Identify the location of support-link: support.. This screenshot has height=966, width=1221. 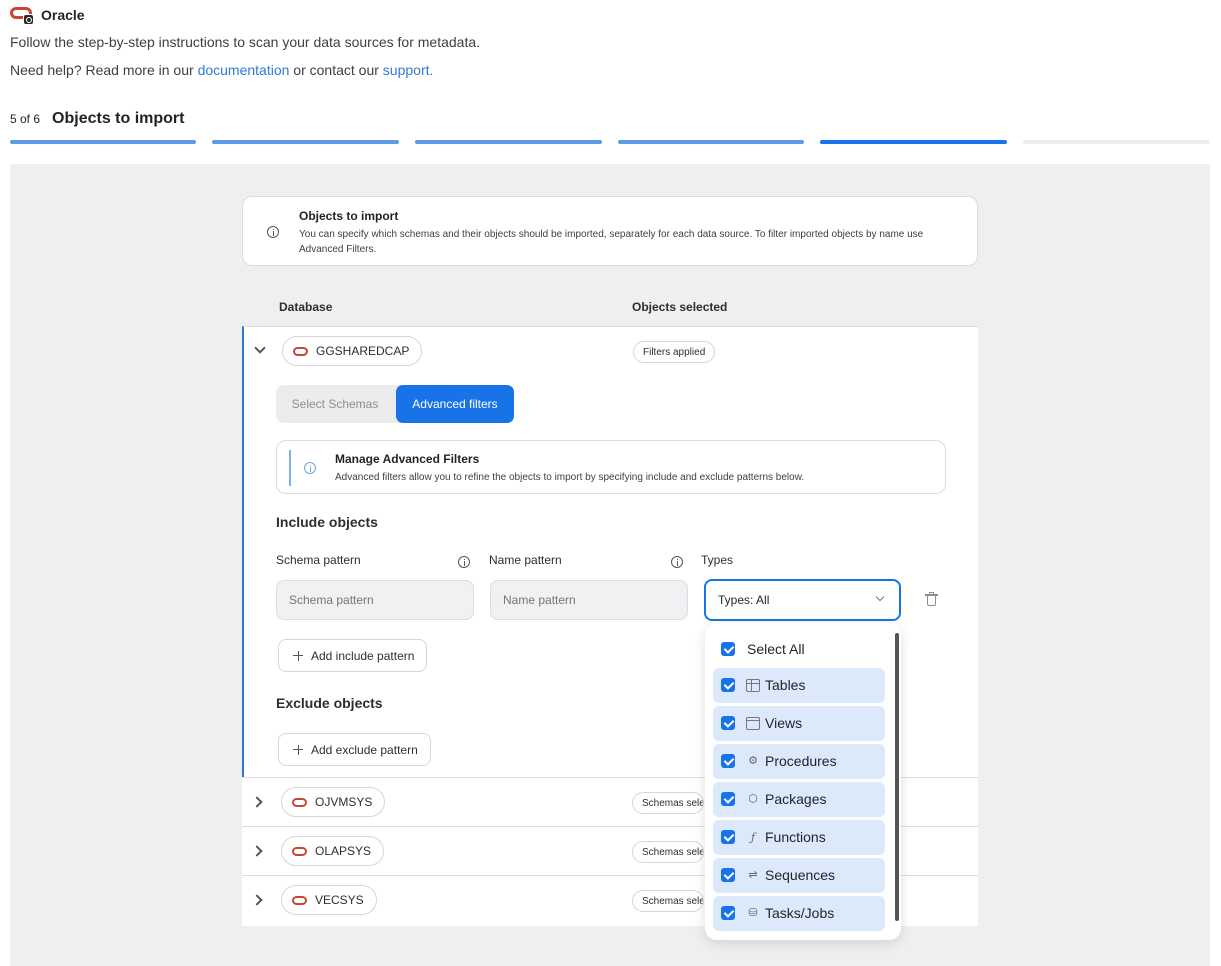
(408, 70).